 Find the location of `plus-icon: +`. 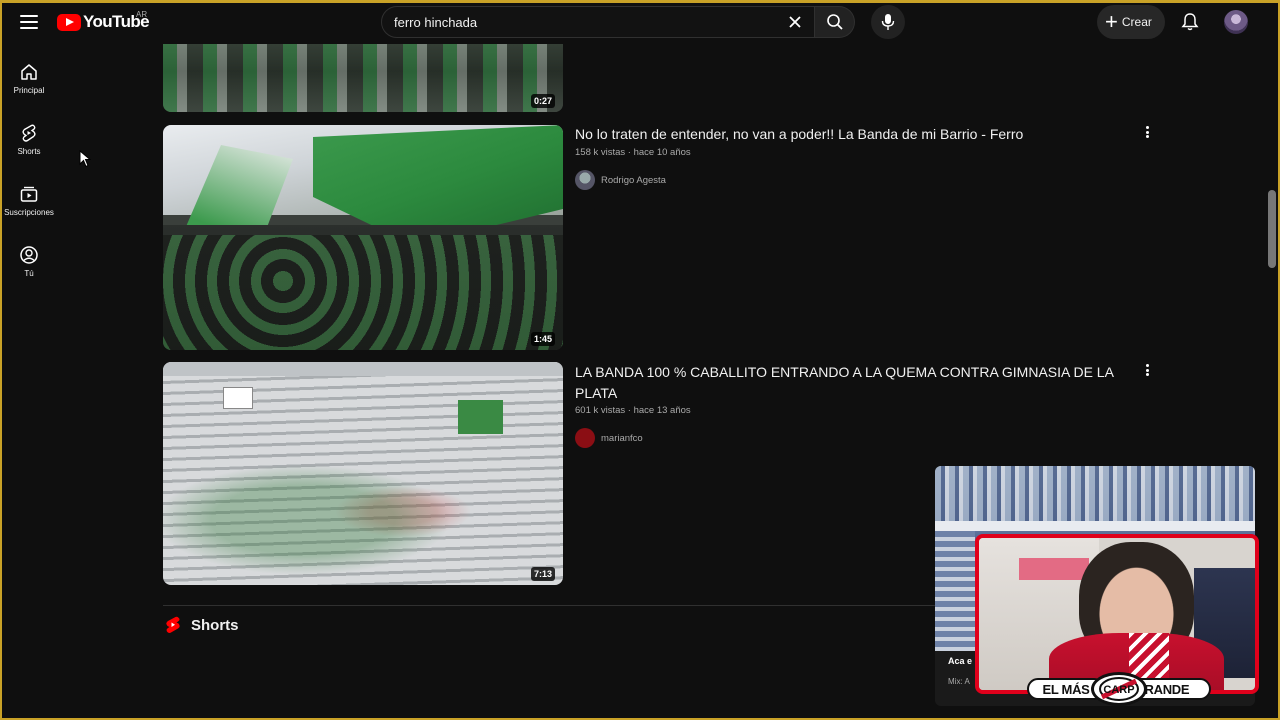

plus-icon: + is located at coordinates (1111, 21).